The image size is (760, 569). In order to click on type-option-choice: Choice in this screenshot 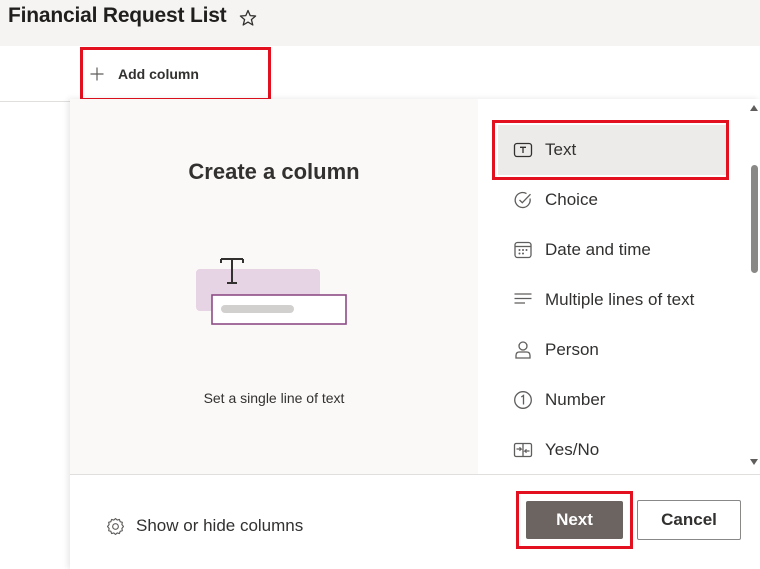, I will do `click(612, 200)`.